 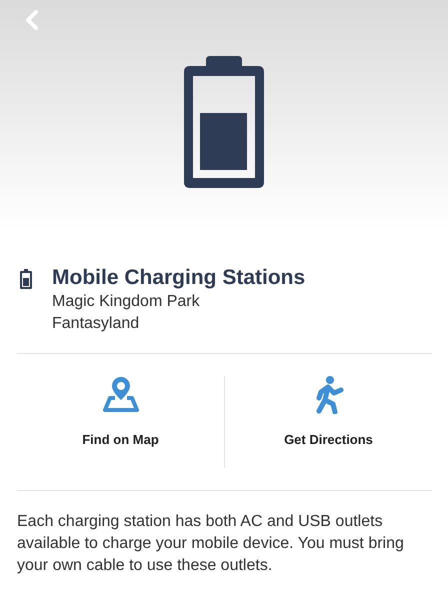 What do you see at coordinates (32, 20) in the screenshot?
I see `back-icon` at bounding box center [32, 20].